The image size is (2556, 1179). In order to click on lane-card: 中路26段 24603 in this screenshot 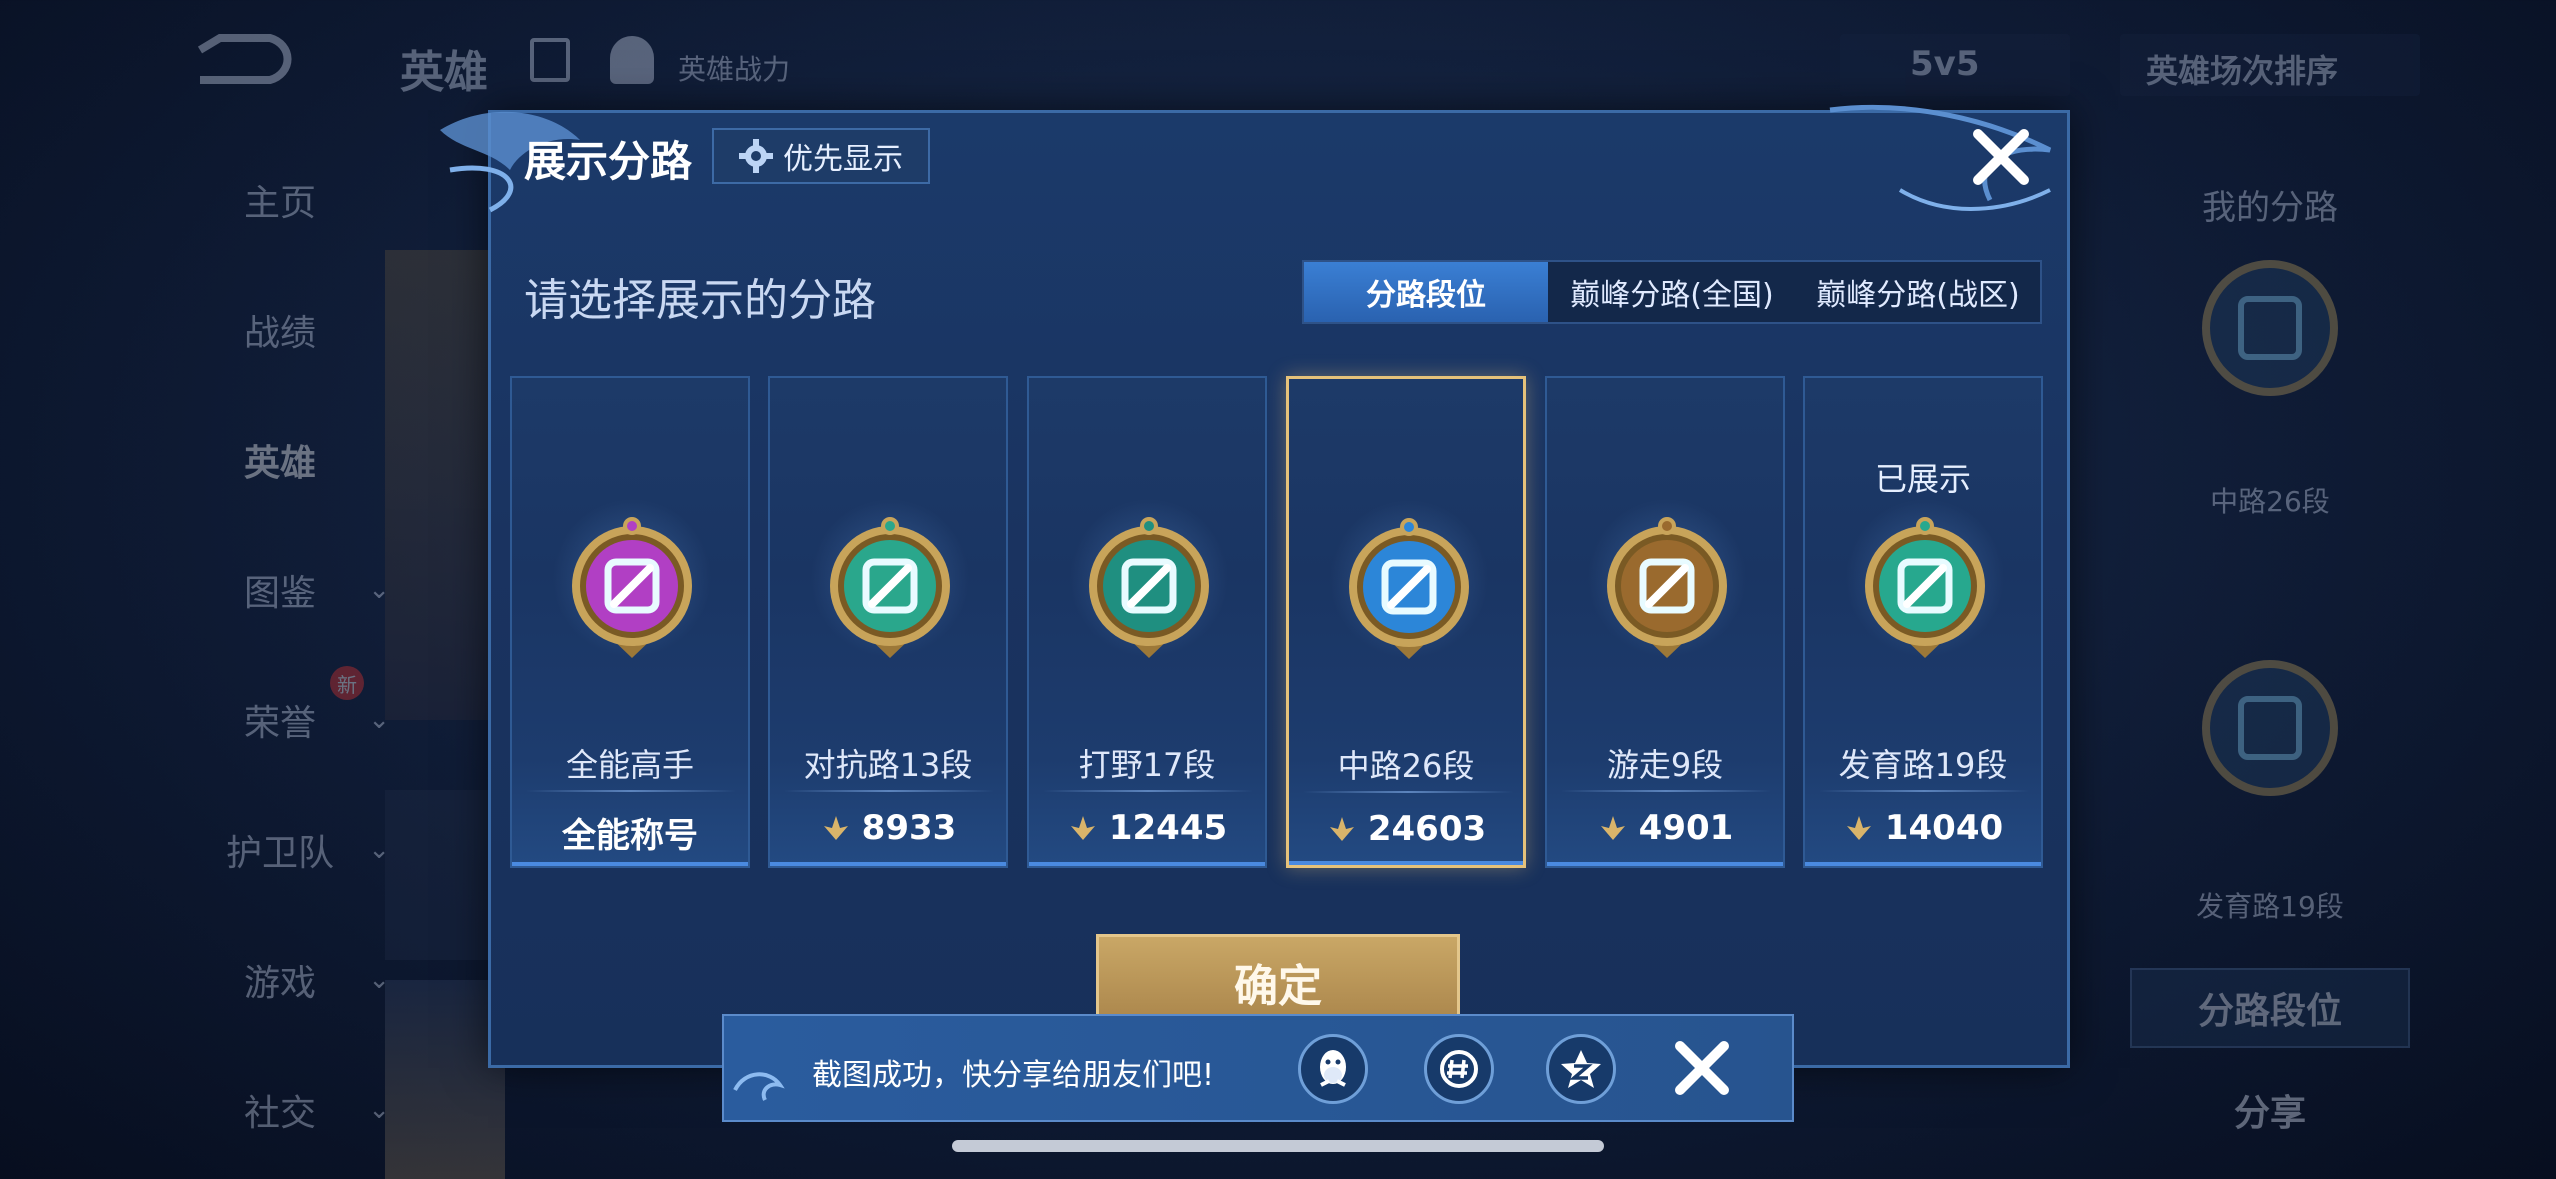, I will do `click(1406, 622)`.